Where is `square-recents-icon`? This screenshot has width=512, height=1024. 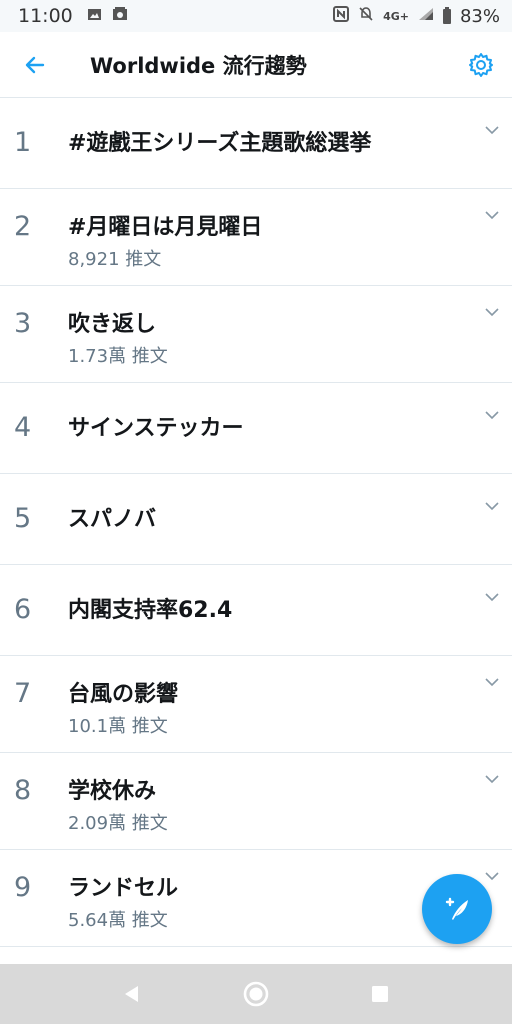 square-recents-icon is located at coordinates (380, 994).